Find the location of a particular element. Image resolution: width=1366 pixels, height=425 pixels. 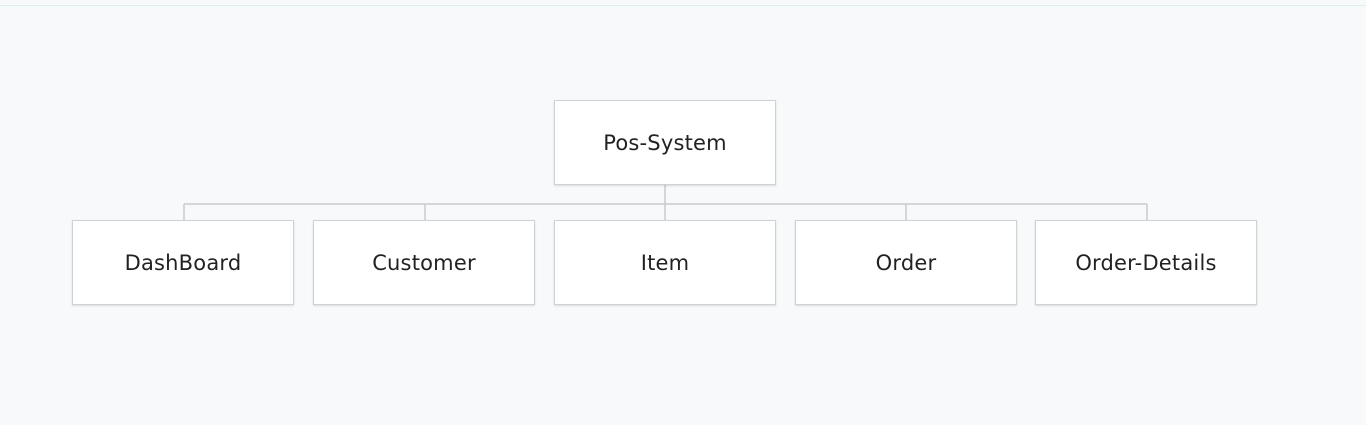

node-dashboard: DashBoard is located at coordinates (183, 262).